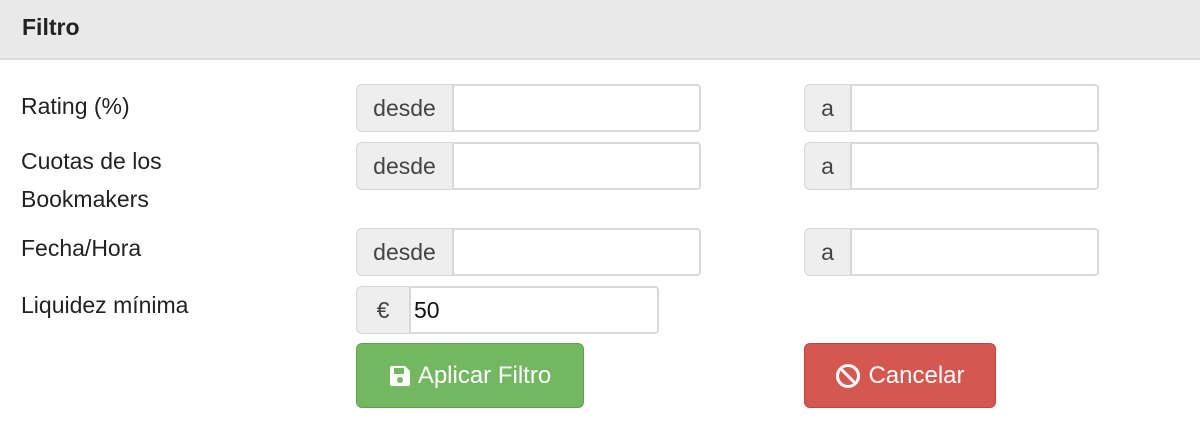 The height and width of the screenshot is (423, 1200). I want to click on odds-from-addon: desde, so click(404, 166).